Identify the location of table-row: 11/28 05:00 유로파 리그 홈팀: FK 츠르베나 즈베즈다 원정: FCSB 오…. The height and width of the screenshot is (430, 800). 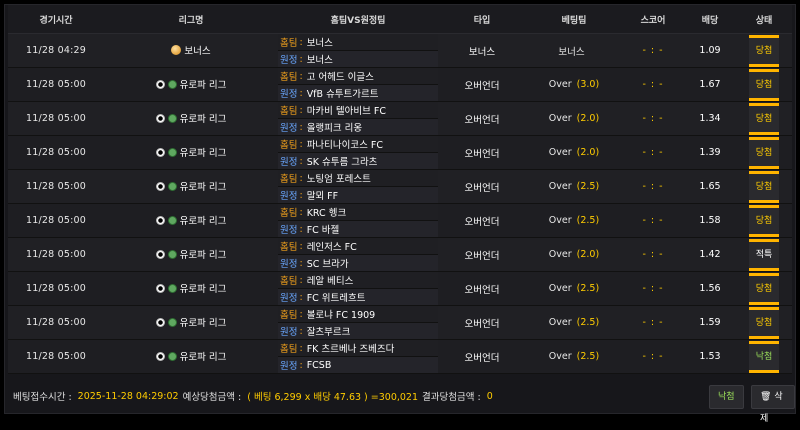
(400, 356).